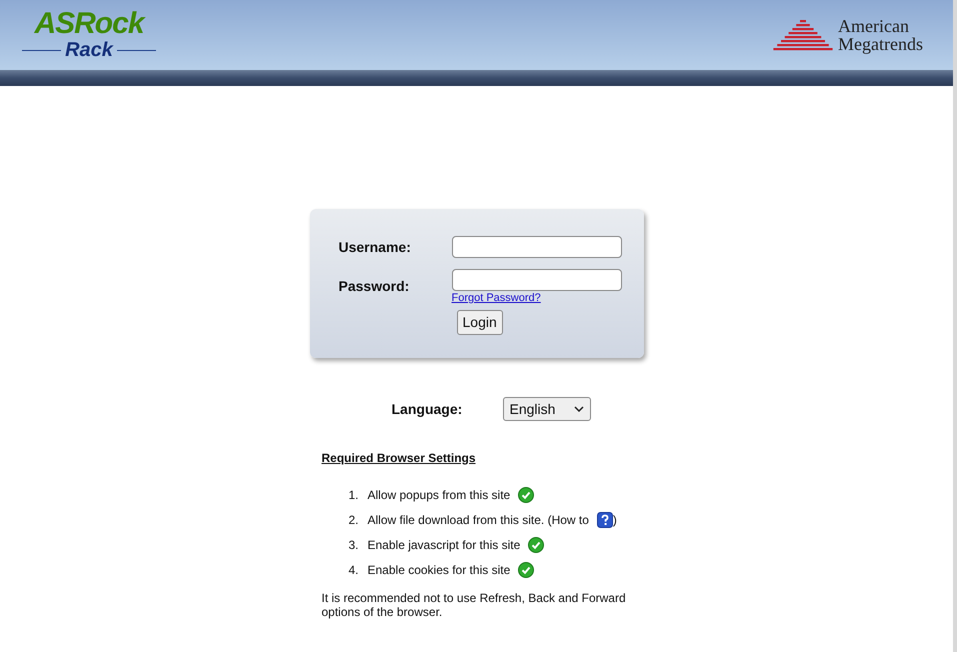  What do you see at coordinates (478, 520) in the screenshot?
I see `setting-text: Allow file download from this site. (How to` at bounding box center [478, 520].